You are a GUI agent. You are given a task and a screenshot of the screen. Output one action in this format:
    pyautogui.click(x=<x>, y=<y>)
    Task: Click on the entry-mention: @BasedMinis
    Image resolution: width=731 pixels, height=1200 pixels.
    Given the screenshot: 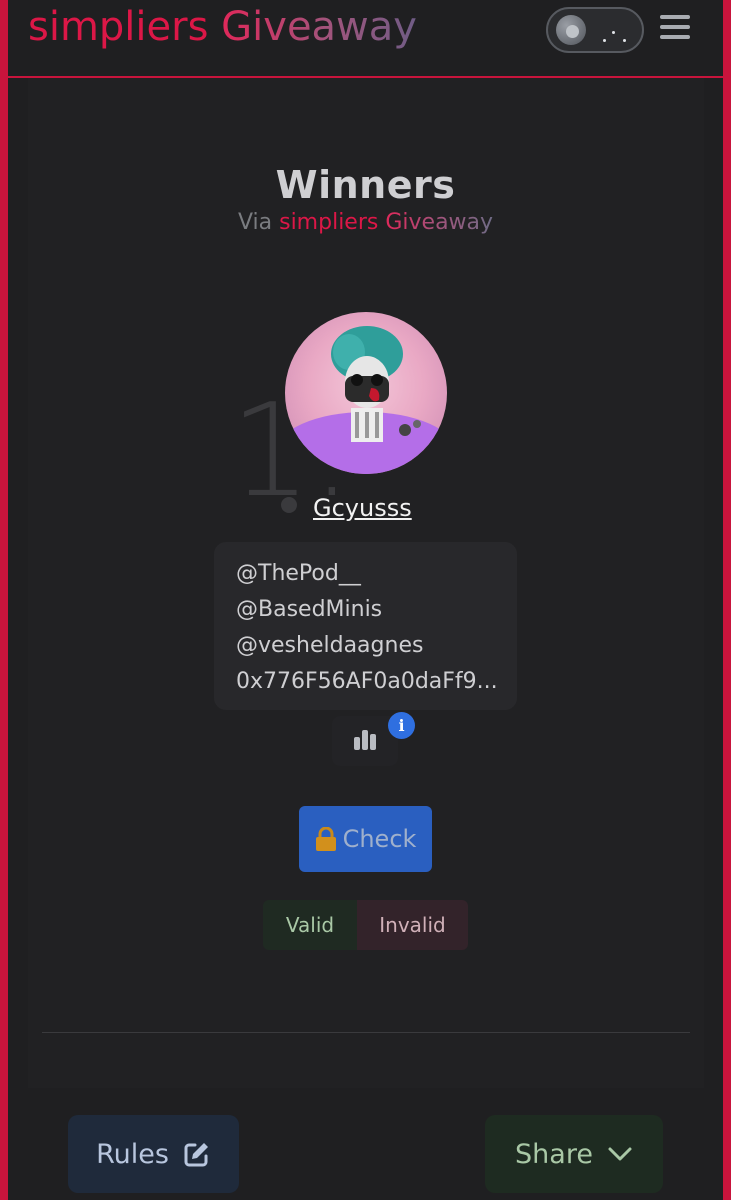 What is the action you would take?
    pyautogui.click(x=309, y=609)
    